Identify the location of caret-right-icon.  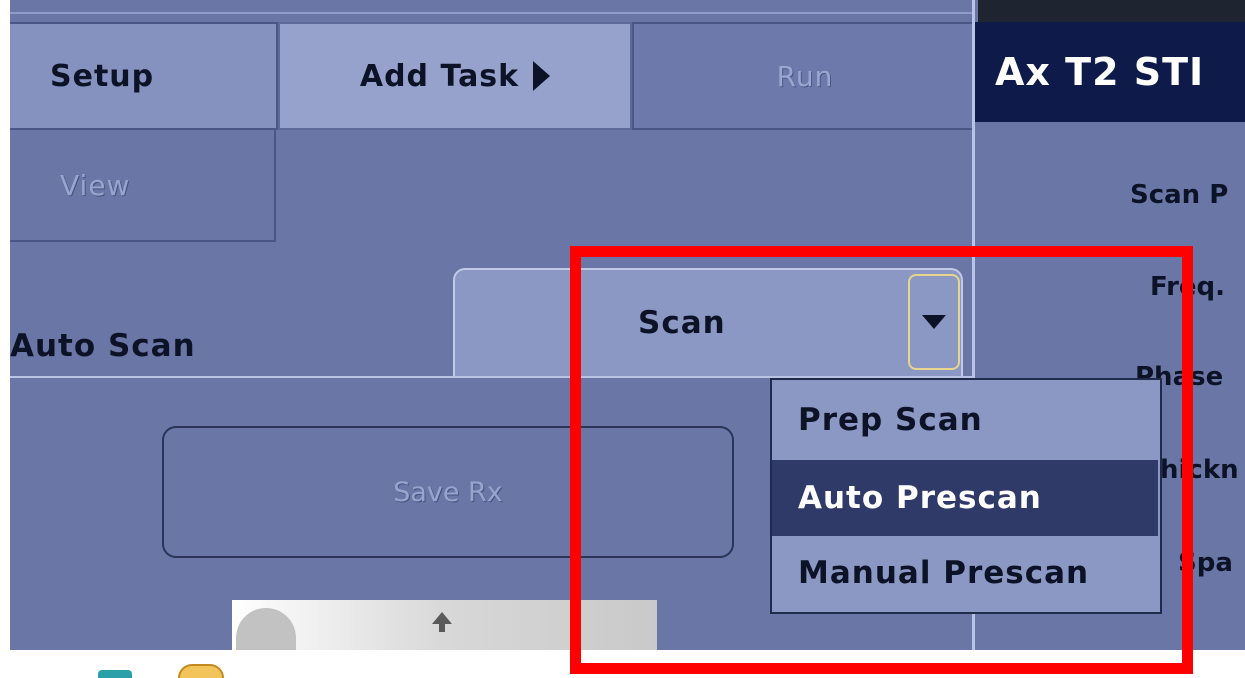
(542, 76).